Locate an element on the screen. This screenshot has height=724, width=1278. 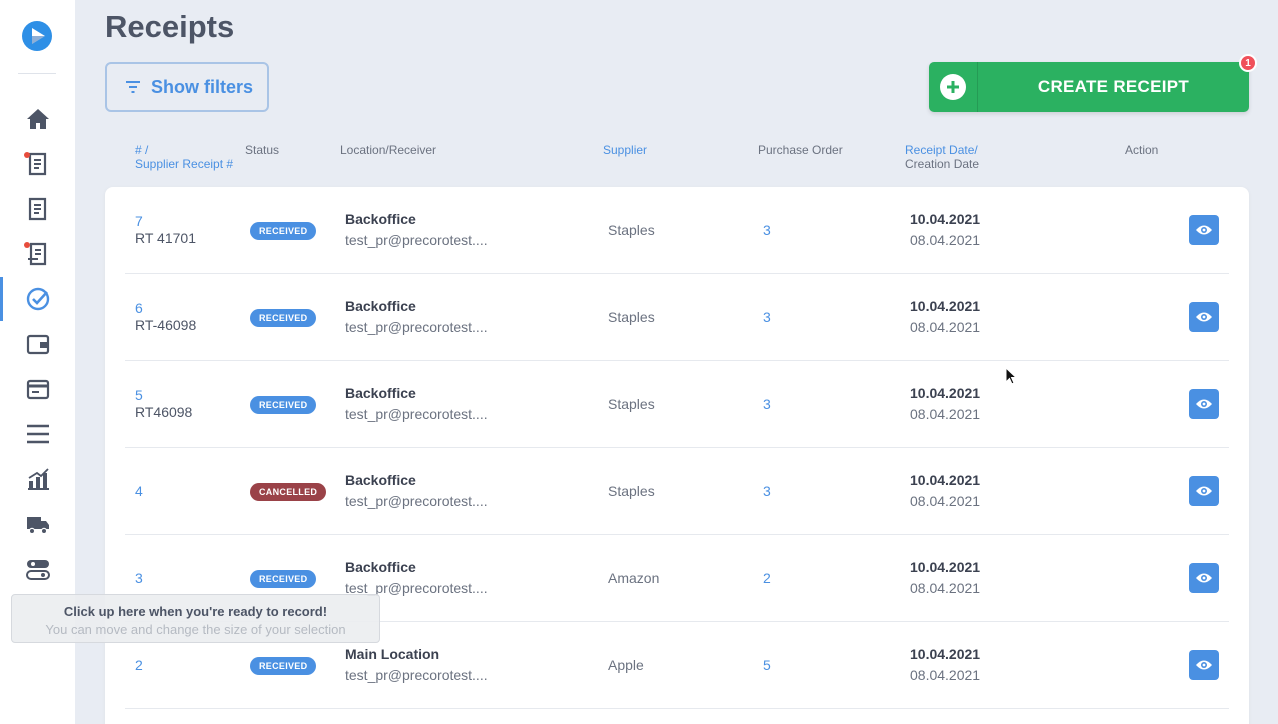
purchase-order-icon is located at coordinates (37, 209).